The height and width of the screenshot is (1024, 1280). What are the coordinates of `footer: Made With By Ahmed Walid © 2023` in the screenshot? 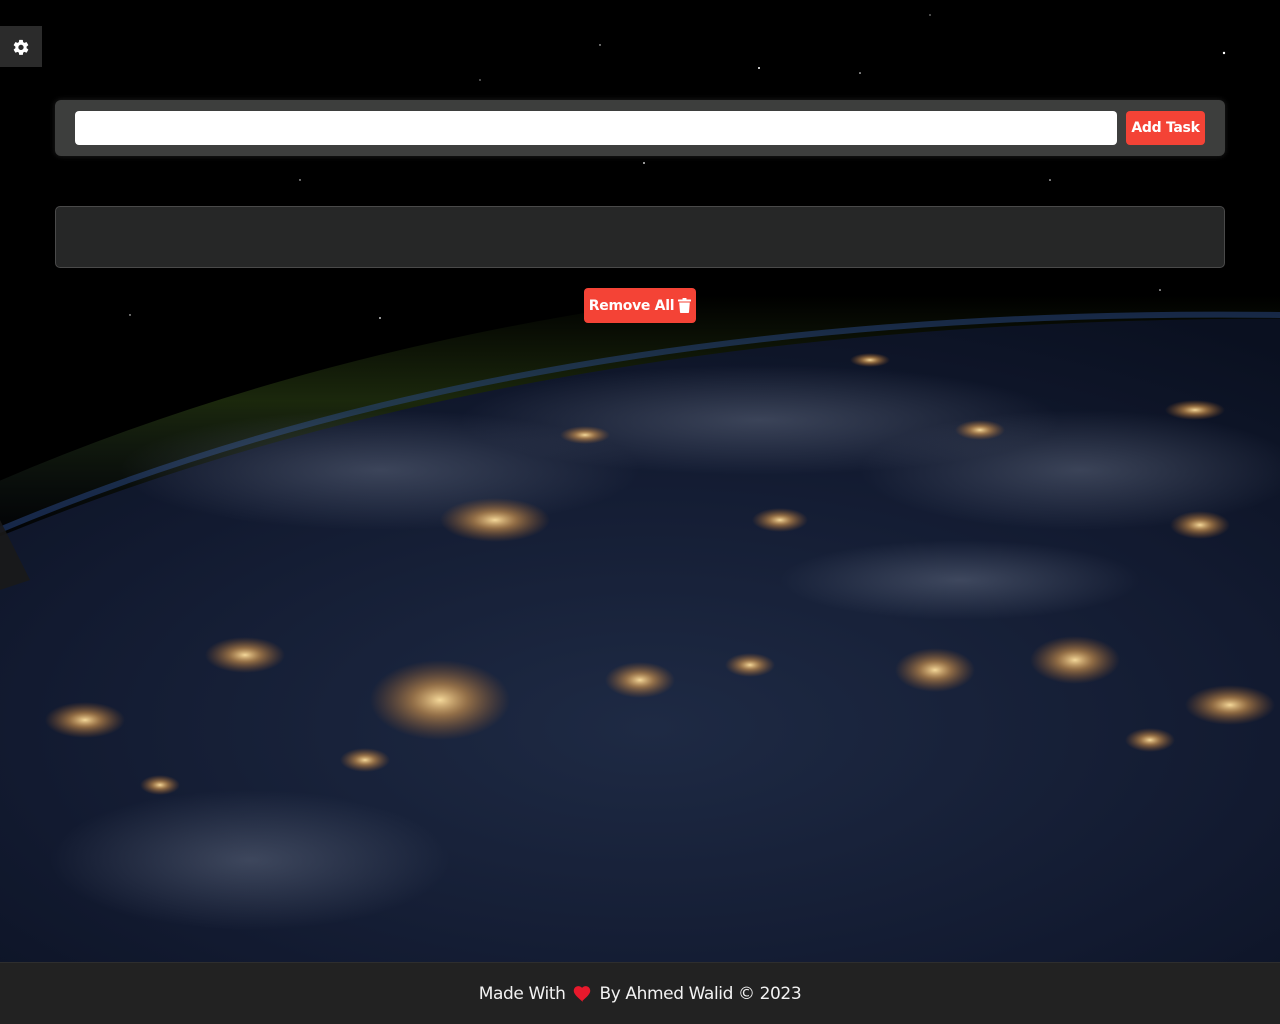 It's located at (640, 993).